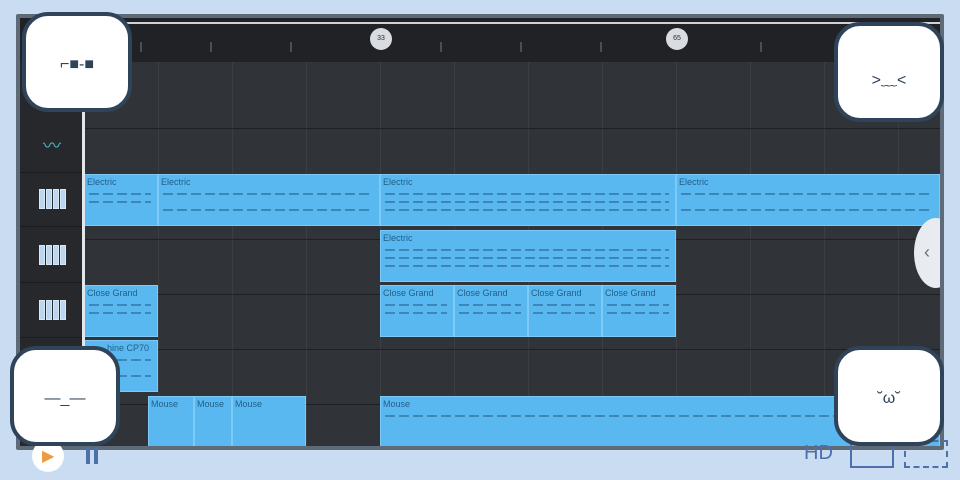  I want to click on bar-marker-65: 65, so click(677, 39).